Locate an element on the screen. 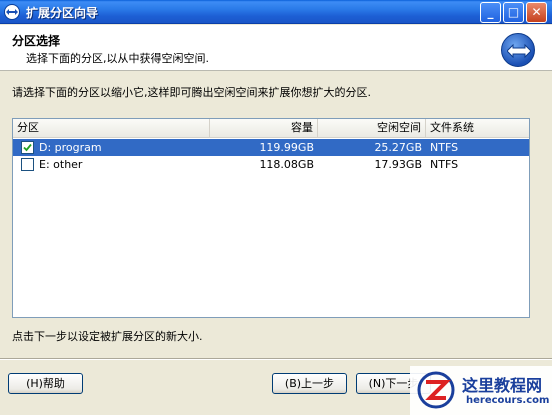  column-header-filesystem: 文件系统 is located at coordinates (477, 128).